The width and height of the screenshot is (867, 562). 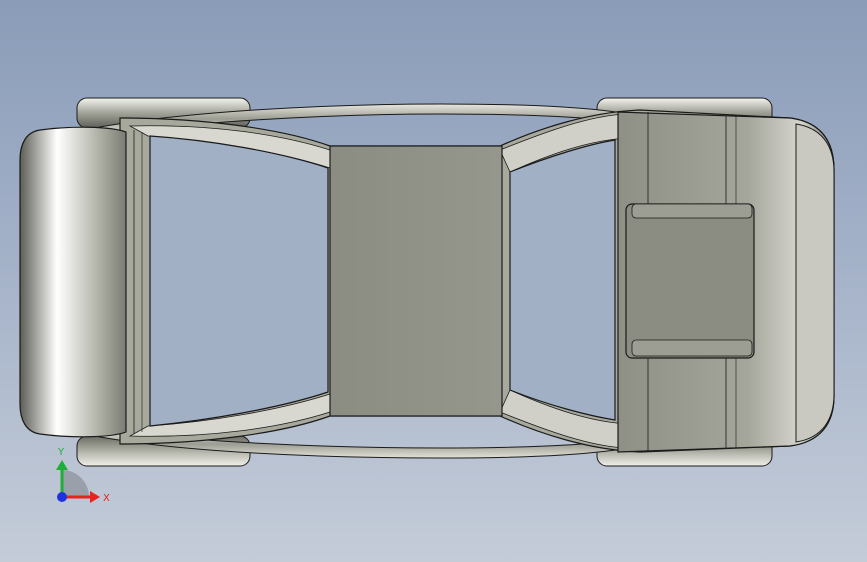 I want to click on trunk-lid, so click(x=690, y=281).